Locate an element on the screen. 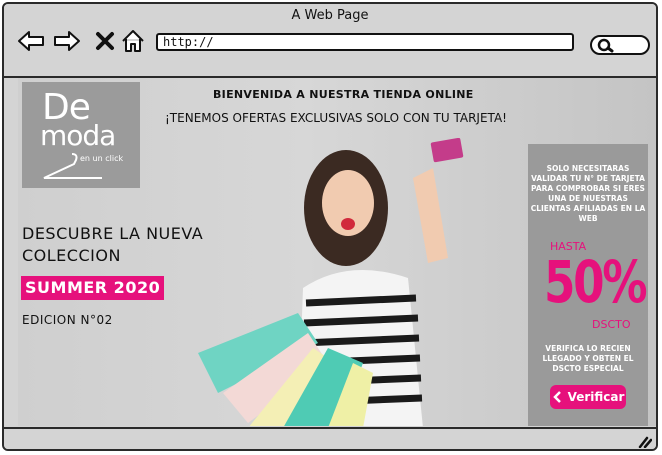 The image size is (662, 455). collection-badge: SUMMER 2020 is located at coordinates (93, 288).